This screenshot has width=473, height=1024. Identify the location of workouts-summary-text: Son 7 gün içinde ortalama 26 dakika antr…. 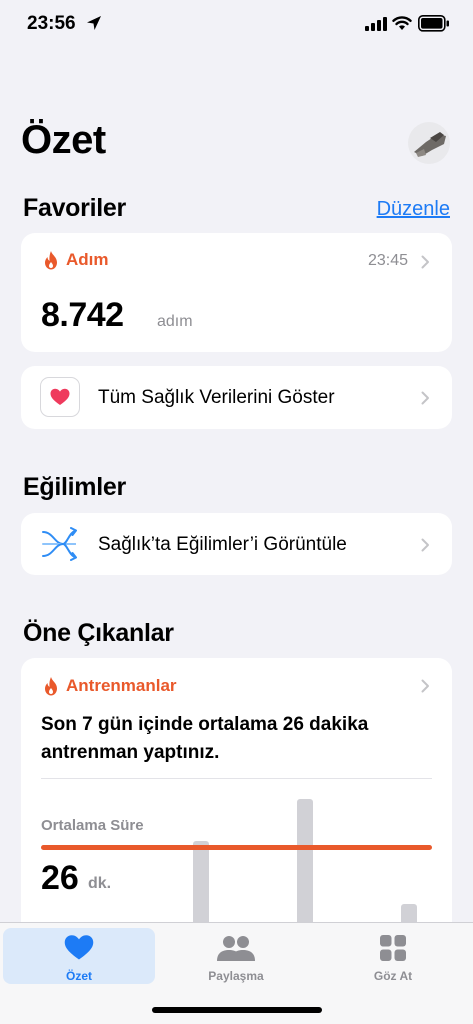
(205, 738).